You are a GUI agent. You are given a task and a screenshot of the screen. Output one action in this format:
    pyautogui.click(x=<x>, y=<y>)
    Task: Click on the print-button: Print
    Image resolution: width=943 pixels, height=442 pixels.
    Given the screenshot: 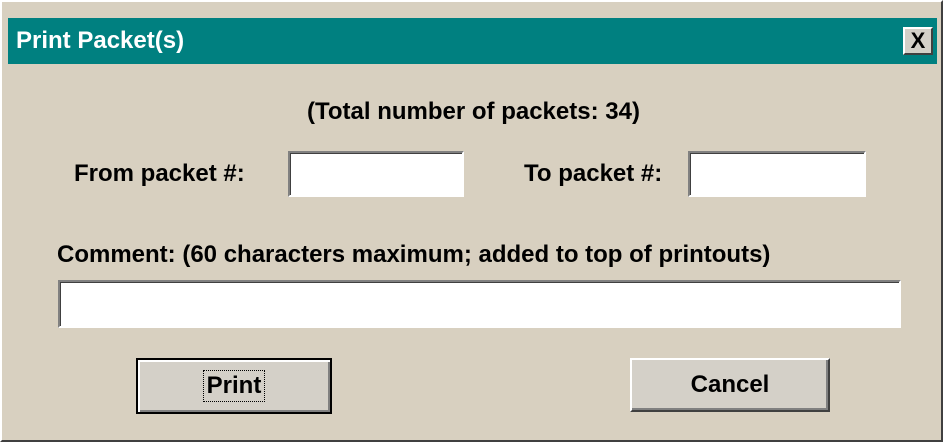 What is the action you would take?
    pyautogui.click(x=234, y=386)
    